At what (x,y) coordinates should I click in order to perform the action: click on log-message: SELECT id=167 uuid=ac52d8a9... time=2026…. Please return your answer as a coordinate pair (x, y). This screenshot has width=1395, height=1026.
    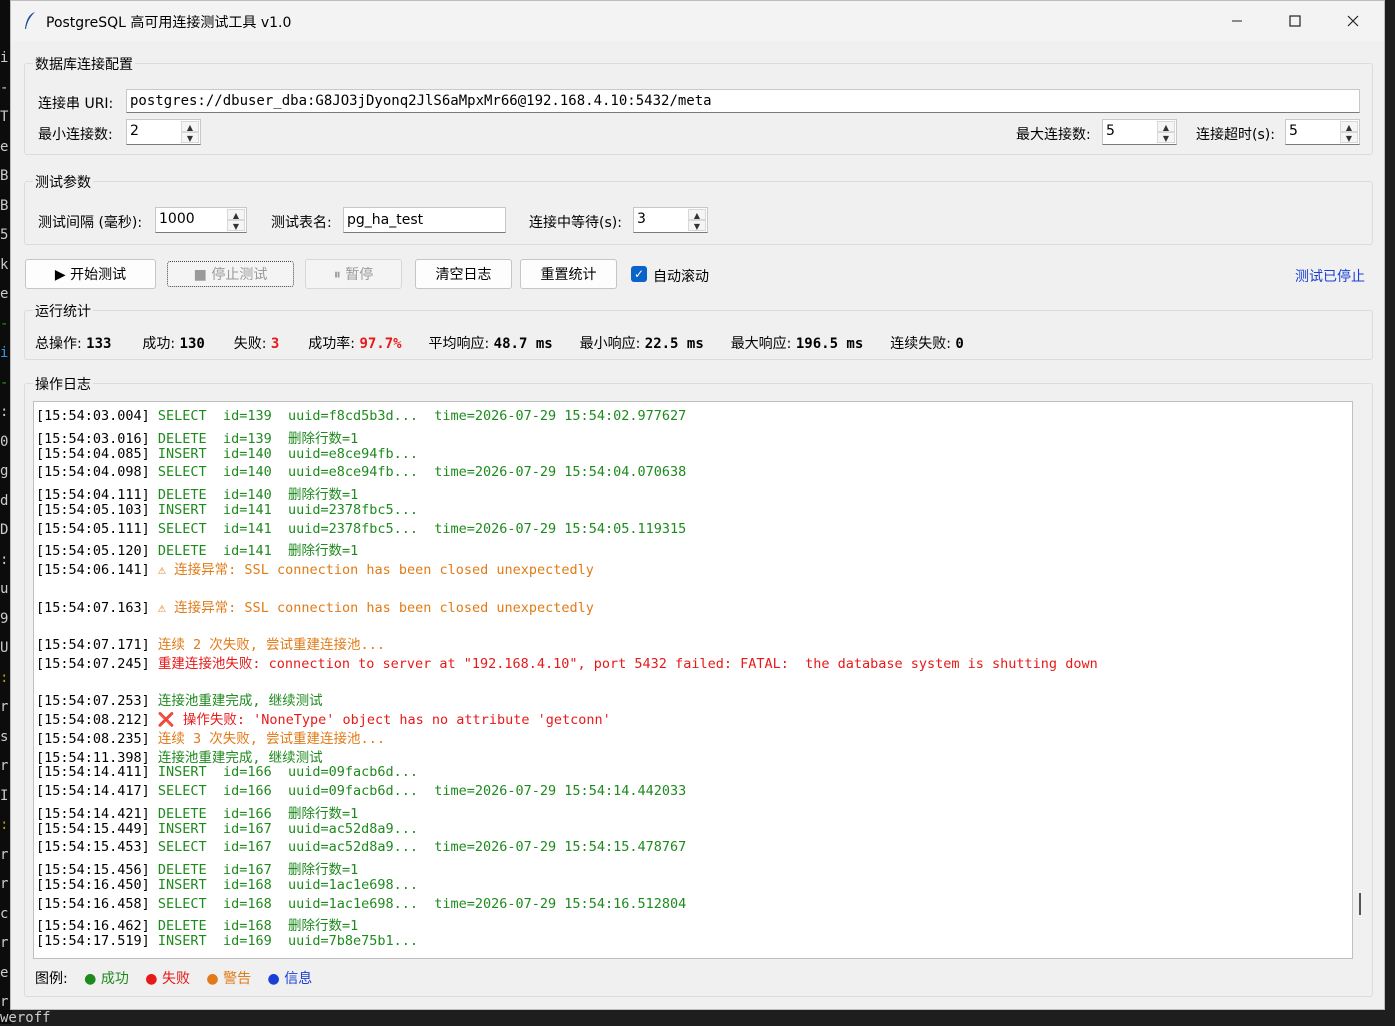
    Looking at the image, I should click on (422, 847).